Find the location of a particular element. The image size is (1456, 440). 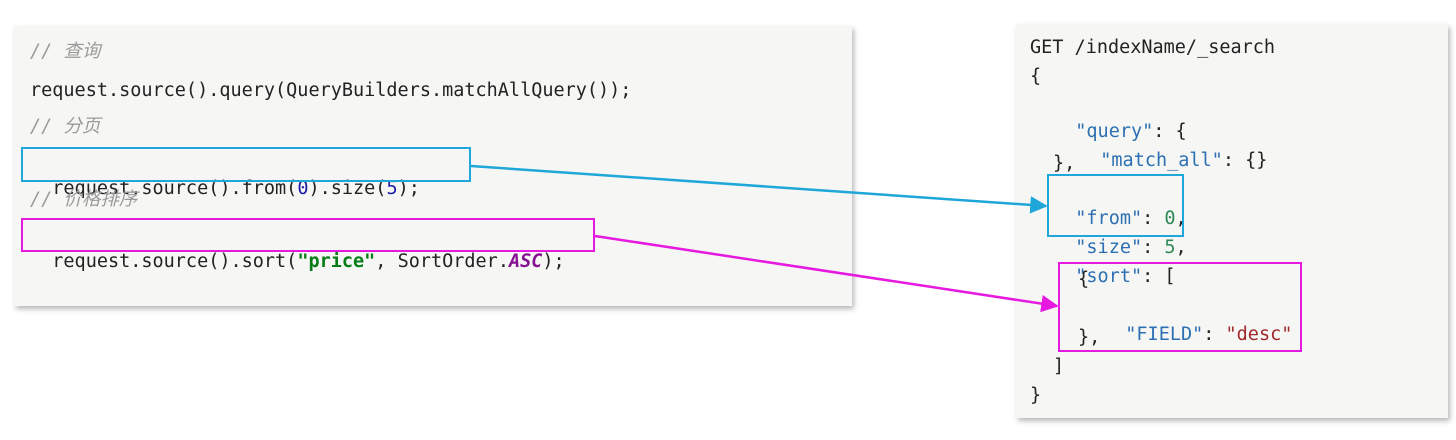

sort-arrow is located at coordinates (826, 273).